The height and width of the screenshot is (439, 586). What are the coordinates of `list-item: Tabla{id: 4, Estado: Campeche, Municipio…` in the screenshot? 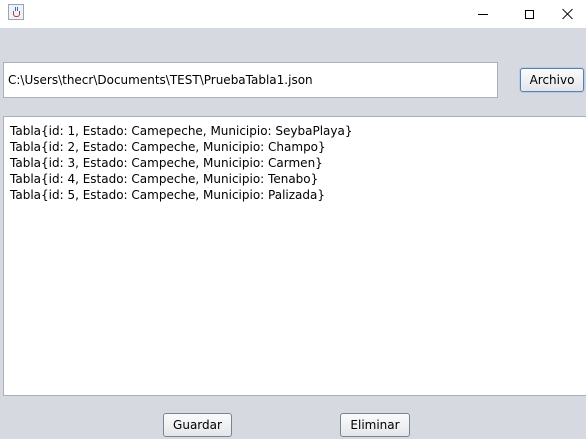 It's located at (164, 179).